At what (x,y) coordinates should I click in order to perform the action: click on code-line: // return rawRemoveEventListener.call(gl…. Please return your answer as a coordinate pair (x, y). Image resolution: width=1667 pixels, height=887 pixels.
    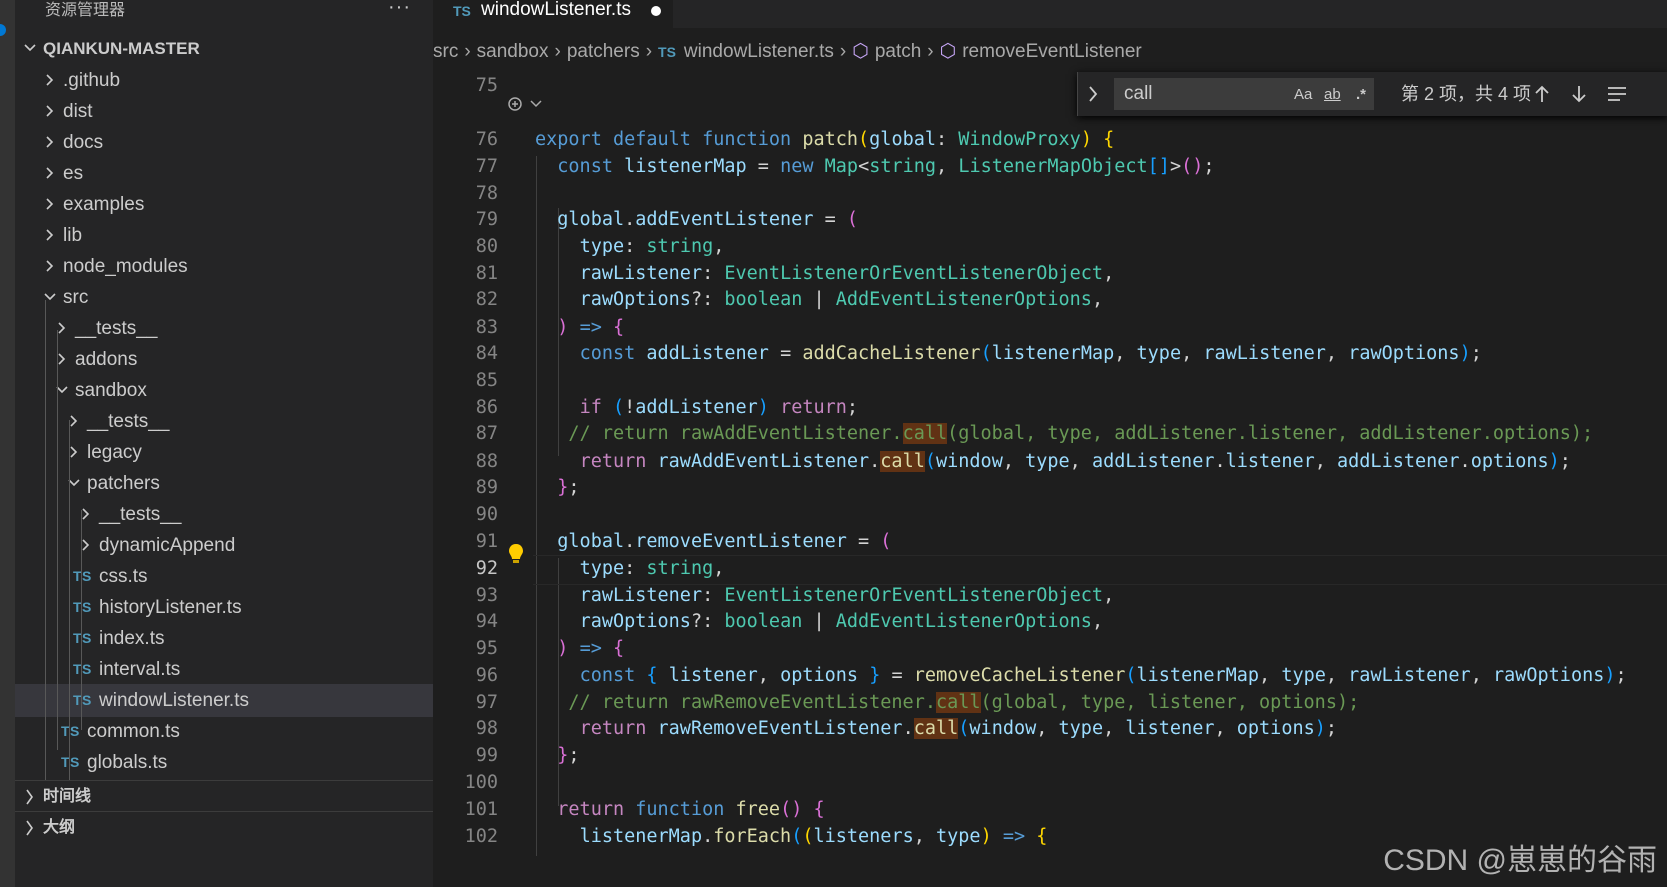
    Looking at the image, I should click on (947, 703).